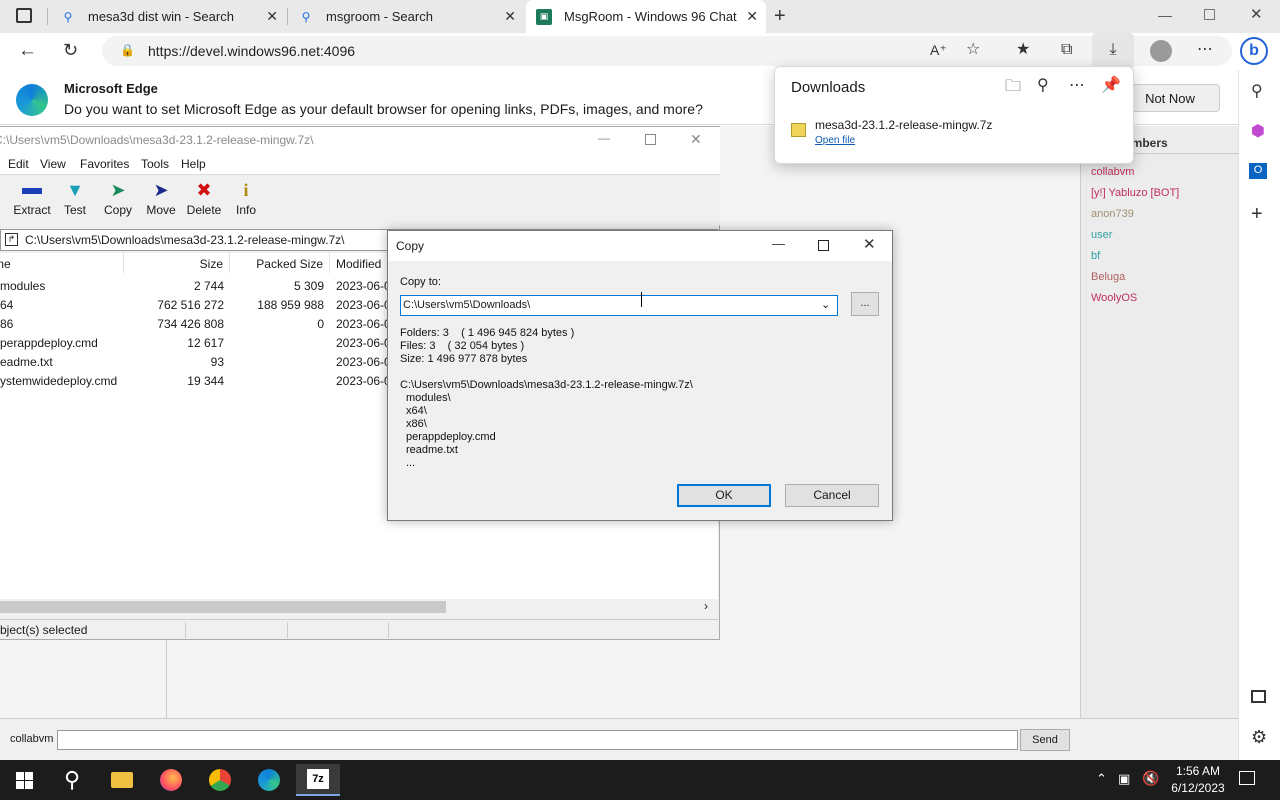 The width and height of the screenshot is (1280, 800). I want to click on chevron-down-icon: ⌄, so click(825, 304).